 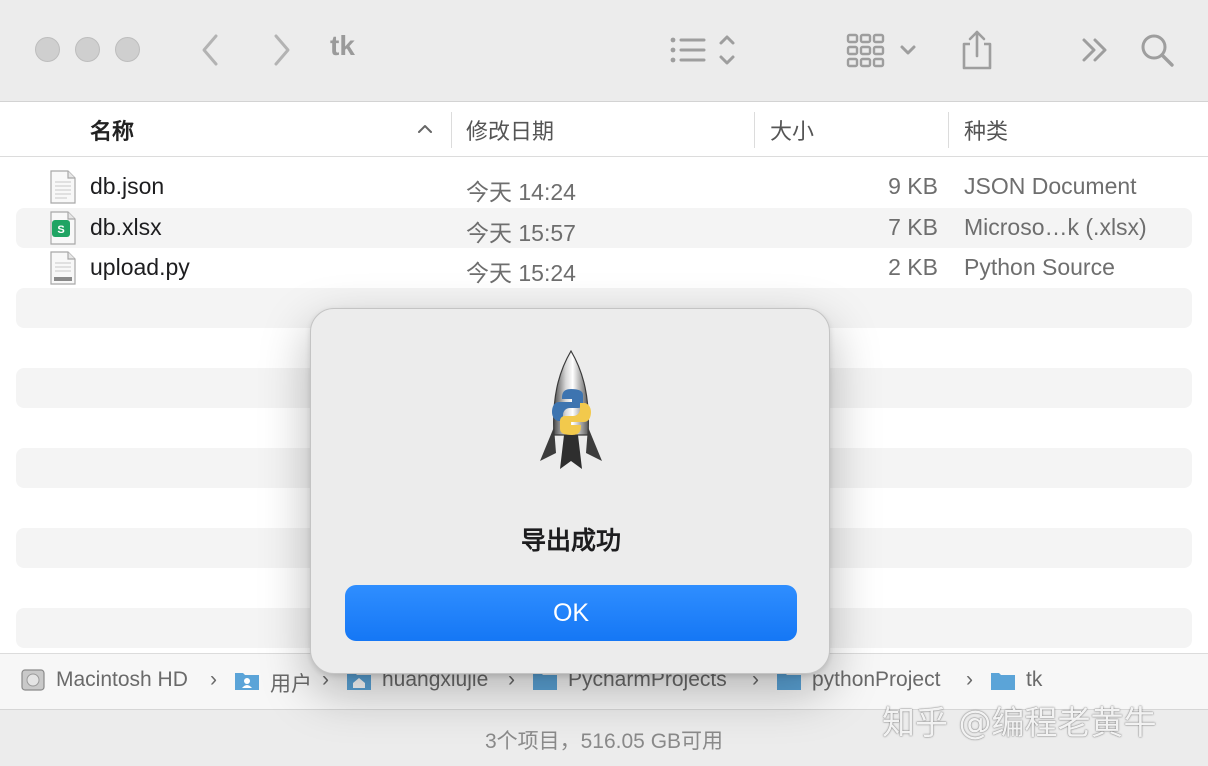 I want to click on file-row: upload.py 今天 15:24 2 KB Python Source, so click(x=604, y=268).